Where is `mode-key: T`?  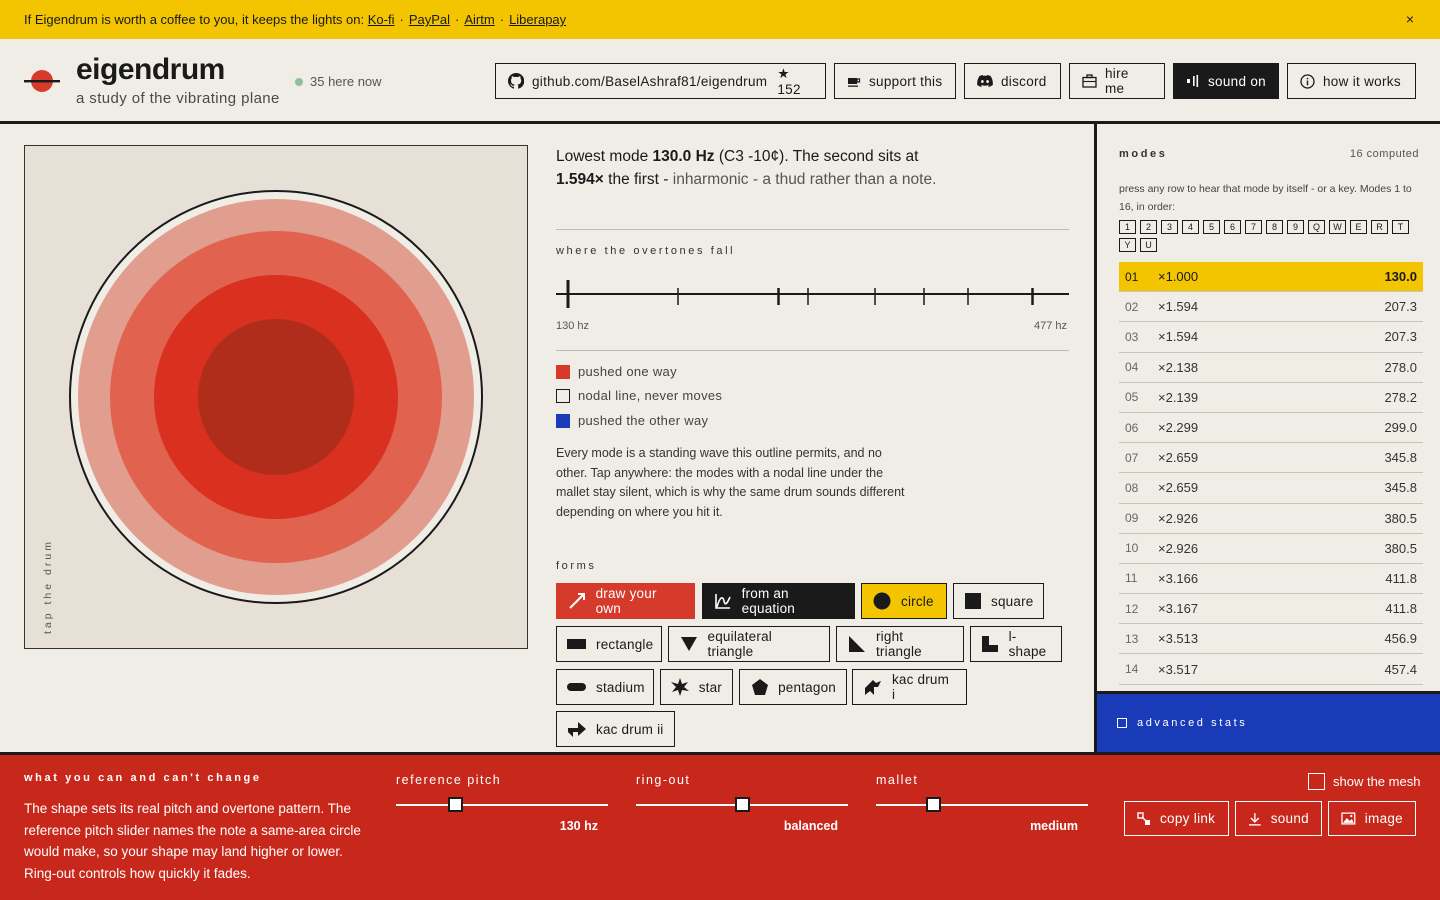
mode-key: T is located at coordinates (1400, 227).